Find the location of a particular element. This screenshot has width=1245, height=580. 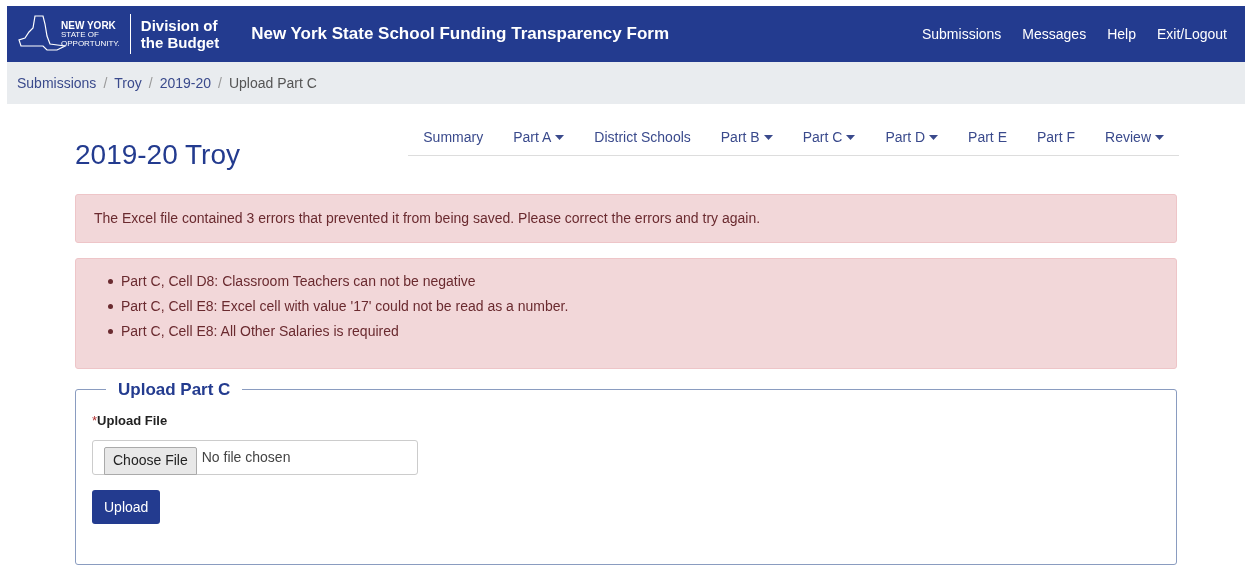

logo-text: STATE OF is located at coordinates (80, 34).